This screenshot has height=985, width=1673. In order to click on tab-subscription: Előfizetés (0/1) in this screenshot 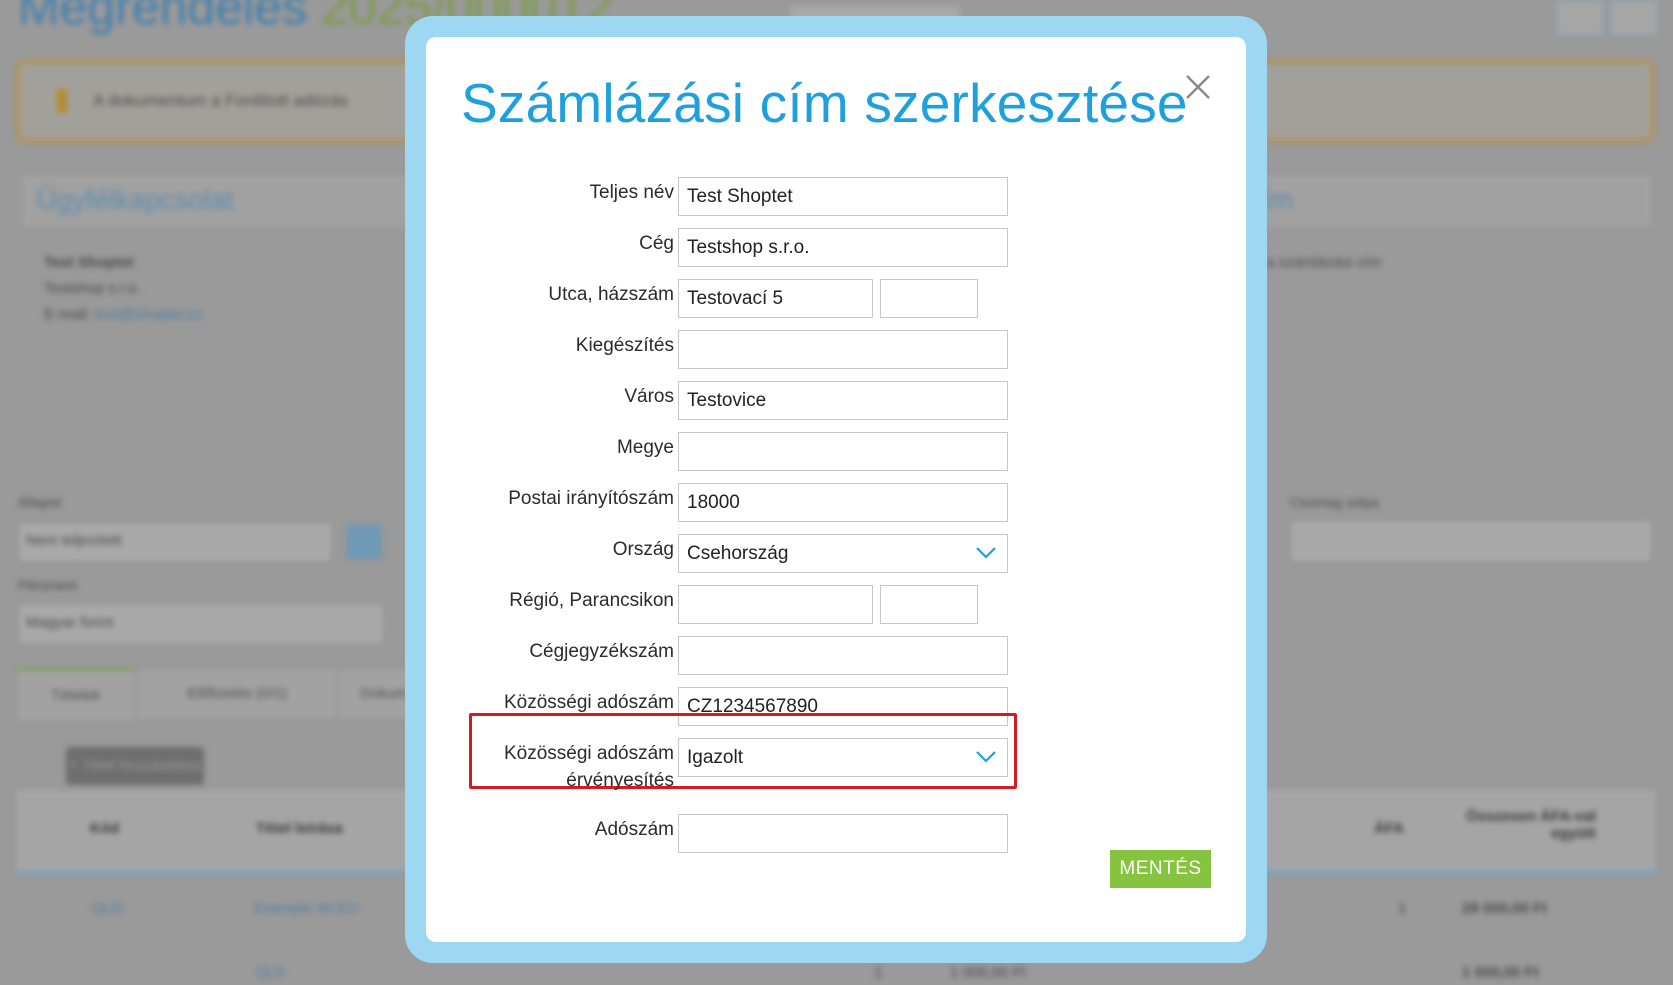, I will do `click(237, 694)`.